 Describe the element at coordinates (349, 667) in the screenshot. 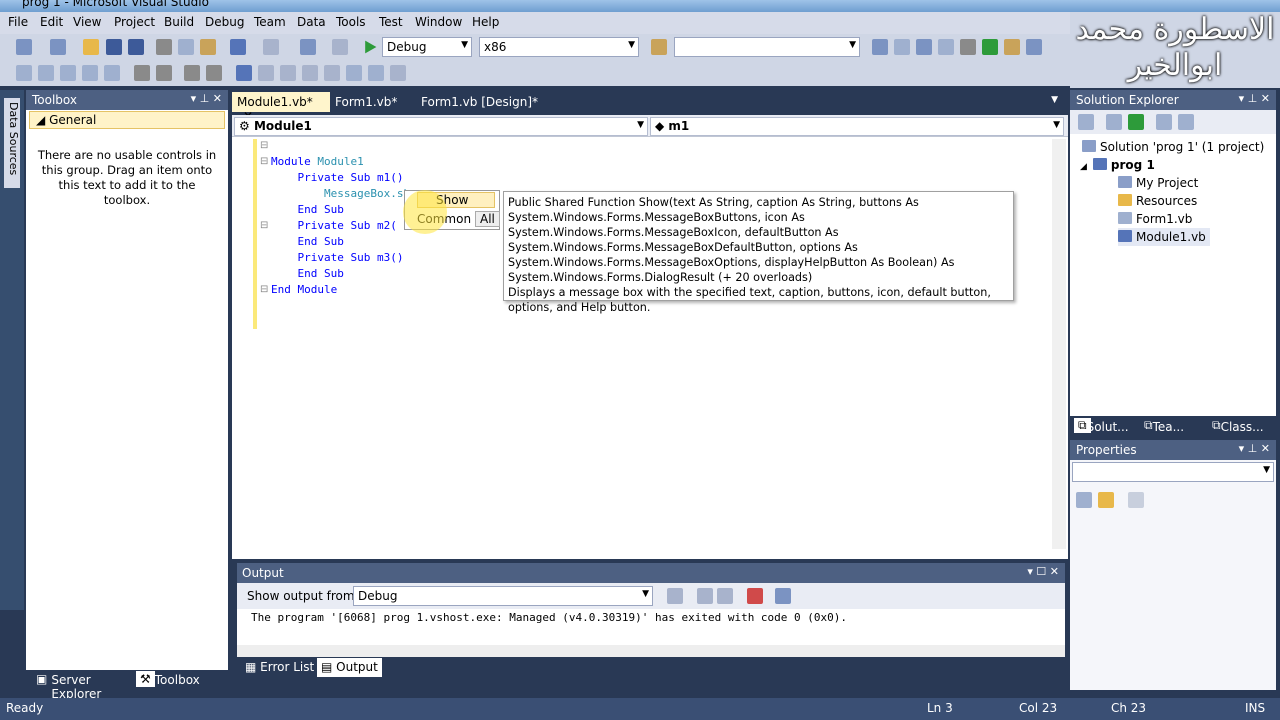

I see `tab-output: ▤ Output` at that location.